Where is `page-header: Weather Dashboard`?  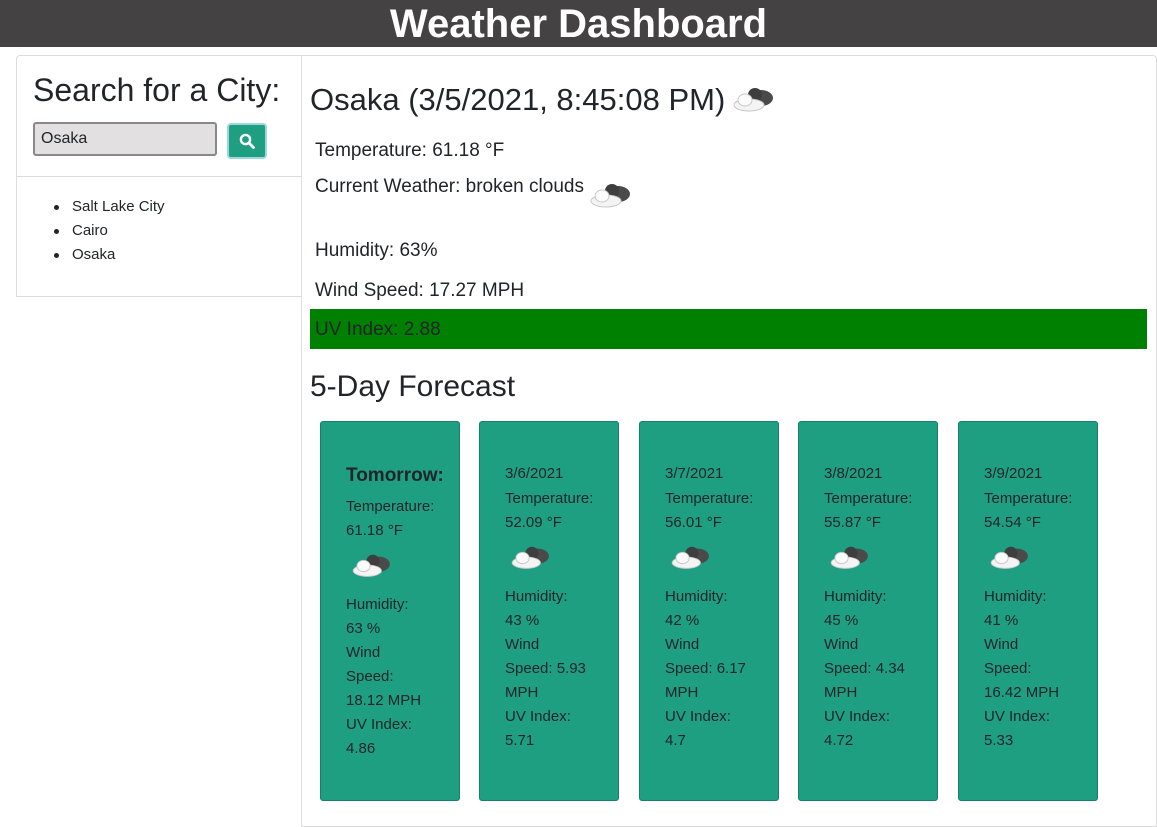
page-header: Weather Dashboard is located at coordinates (578, 23).